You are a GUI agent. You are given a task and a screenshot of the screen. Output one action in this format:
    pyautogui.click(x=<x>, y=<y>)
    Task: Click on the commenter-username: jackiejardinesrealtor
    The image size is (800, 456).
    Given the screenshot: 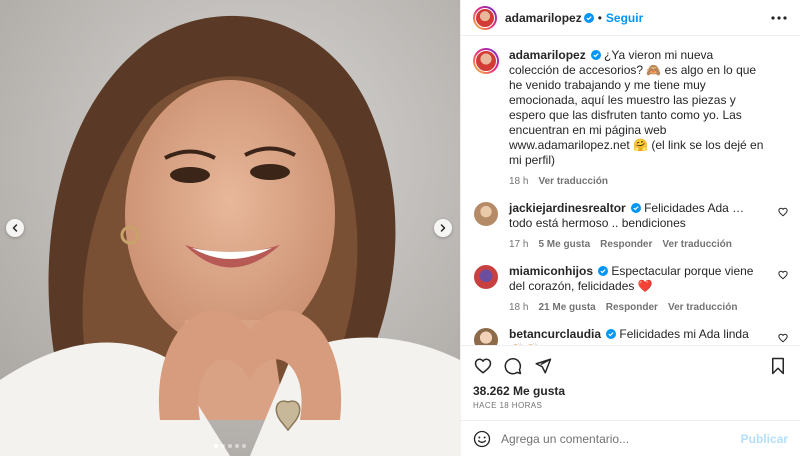 What is the action you would take?
    pyautogui.click(x=567, y=208)
    